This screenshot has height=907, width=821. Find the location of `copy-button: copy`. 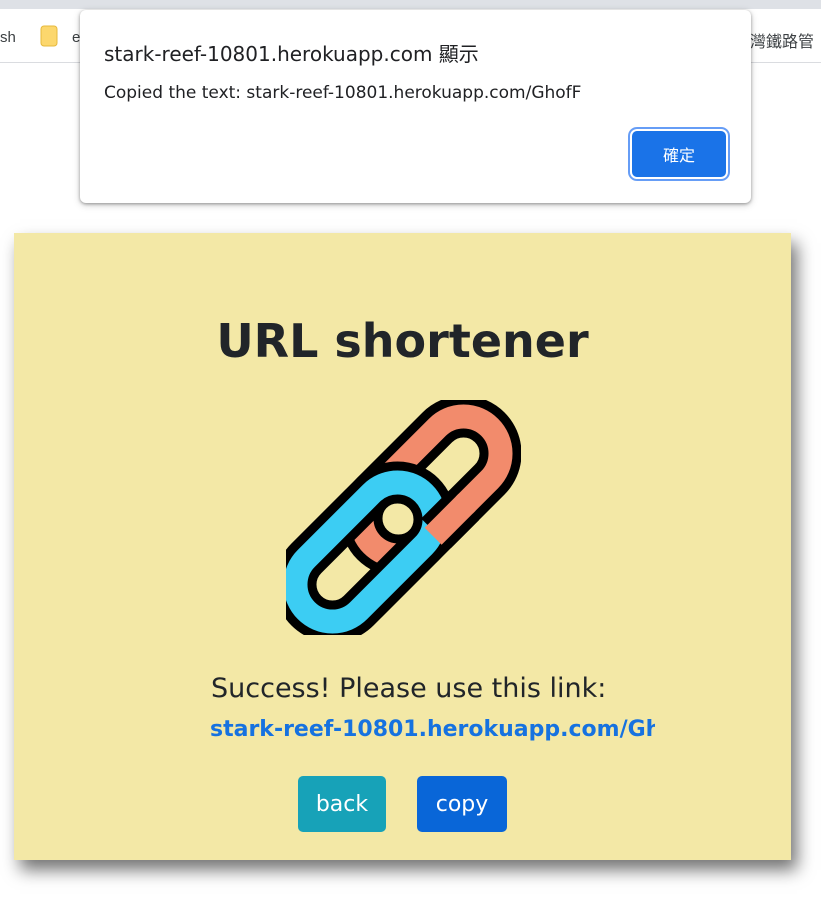

copy-button: copy is located at coordinates (462, 804).